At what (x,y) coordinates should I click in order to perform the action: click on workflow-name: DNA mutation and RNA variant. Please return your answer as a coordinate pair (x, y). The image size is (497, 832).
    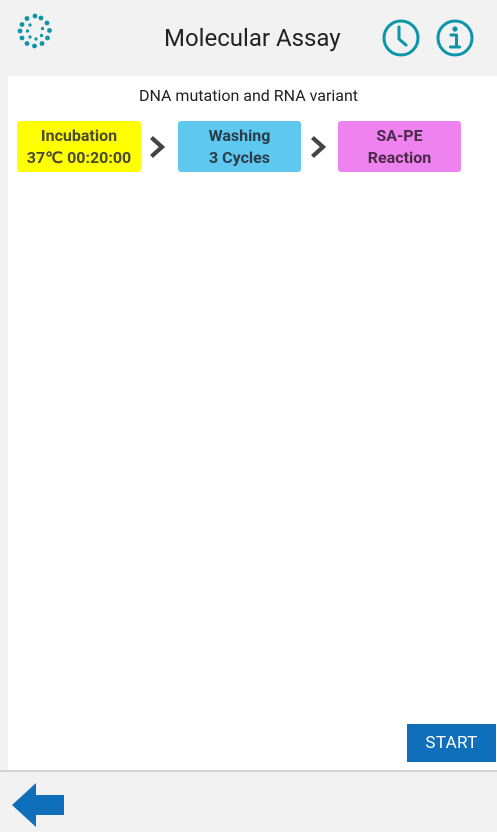
    Looking at the image, I should click on (248, 95).